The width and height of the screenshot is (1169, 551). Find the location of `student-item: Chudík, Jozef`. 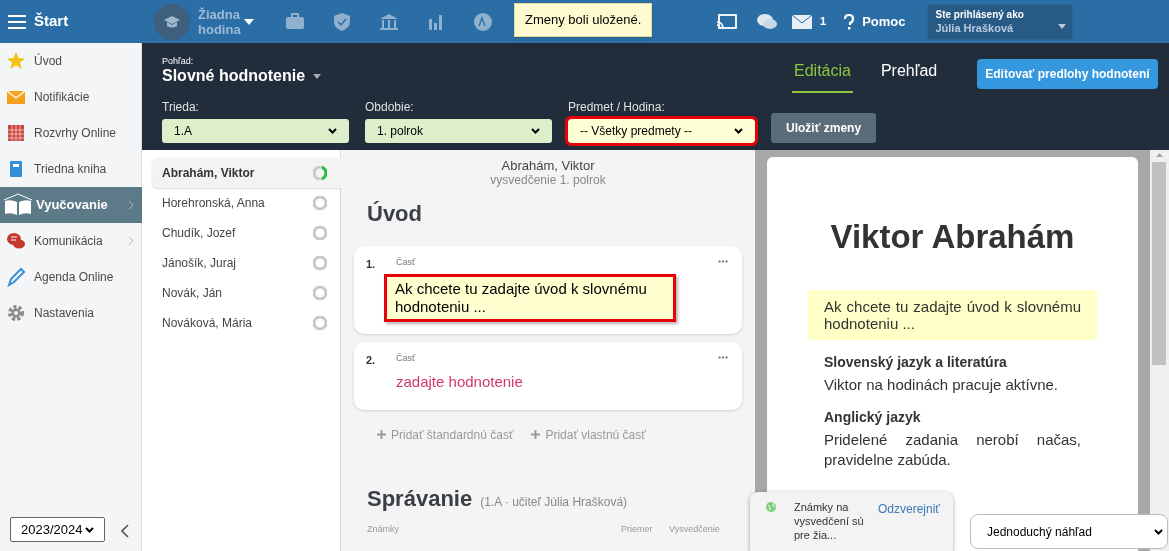

student-item: Chudík, Jozef is located at coordinates (246, 233).